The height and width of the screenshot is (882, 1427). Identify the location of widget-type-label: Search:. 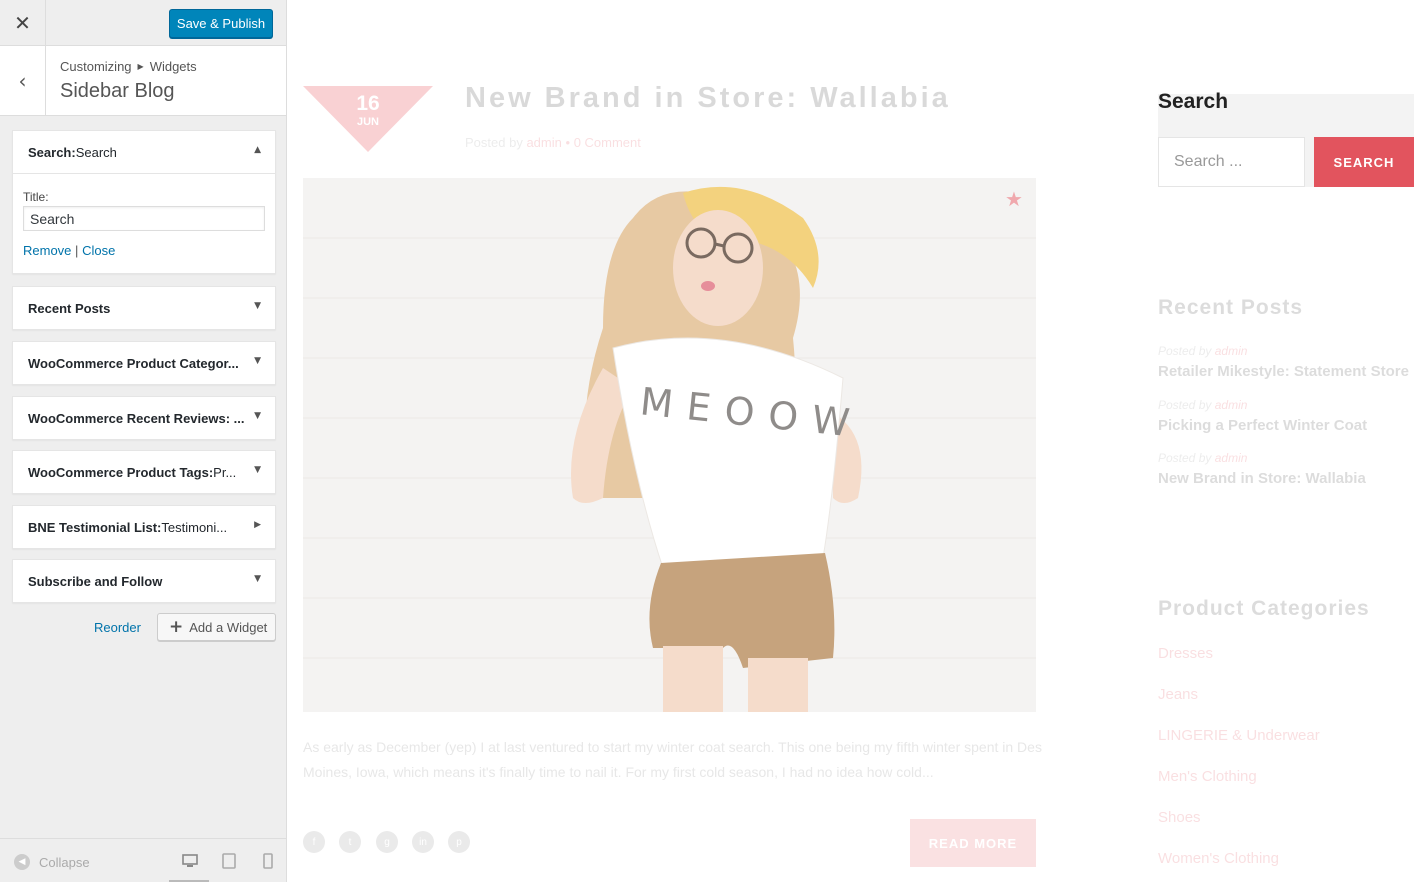
(52, 152).